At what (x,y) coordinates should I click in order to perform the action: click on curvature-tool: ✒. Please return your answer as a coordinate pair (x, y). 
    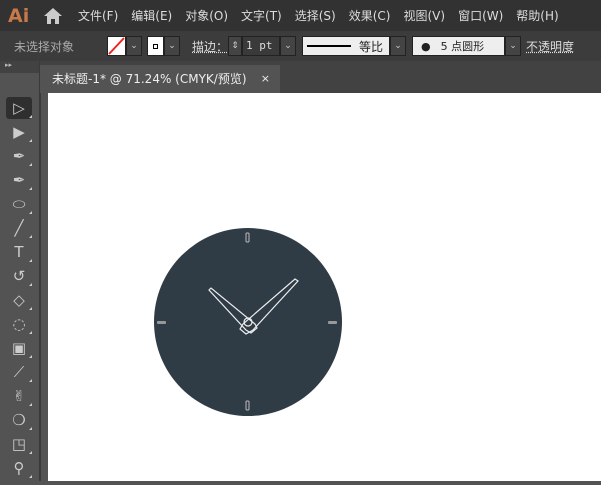
    Looking at the image, I should click on (19, 180).